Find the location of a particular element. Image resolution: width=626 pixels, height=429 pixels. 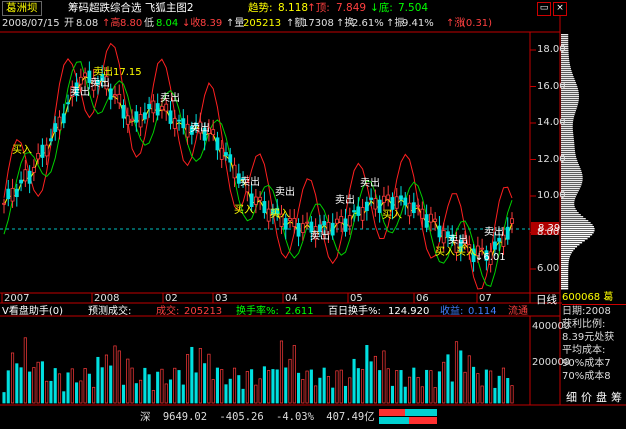

volume-indicator-name: V看盘助手(0) is located at coordinates (32, 311).